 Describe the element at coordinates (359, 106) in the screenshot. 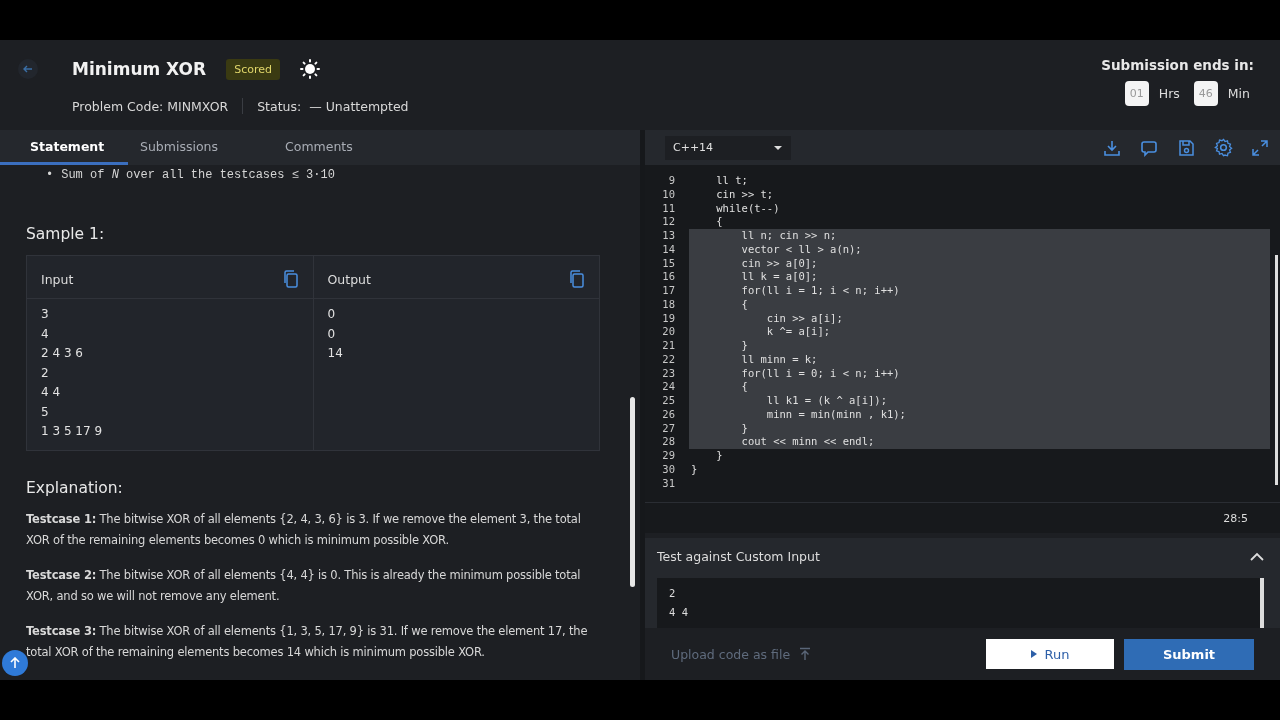

I see `status-value: — Unattempted` at that location.